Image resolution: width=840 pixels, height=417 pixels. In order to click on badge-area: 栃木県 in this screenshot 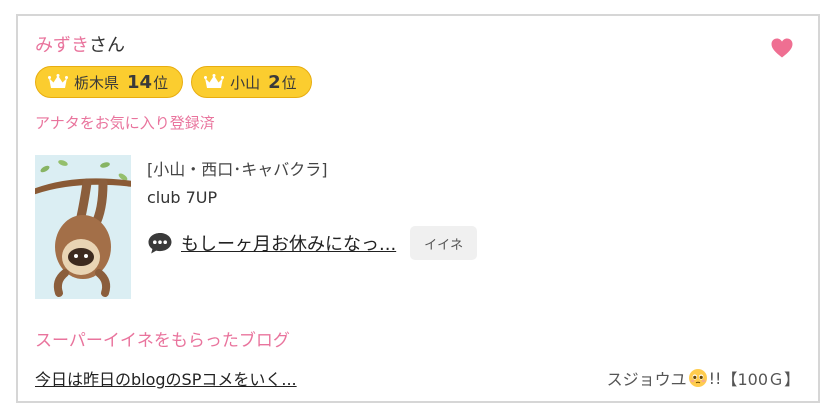, I will do `click(97, 82)`.